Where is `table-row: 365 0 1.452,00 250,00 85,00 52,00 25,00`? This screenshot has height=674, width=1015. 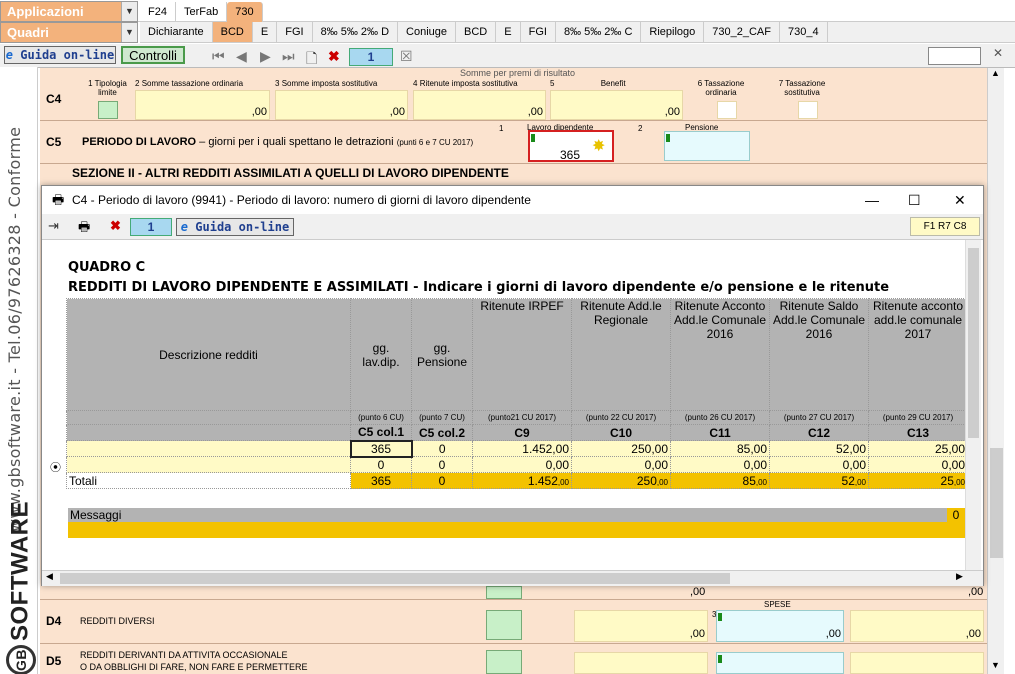 table-row: 365 0 1.452,00 250,00 85,00 52,00 25,00 is located at coordinates (517, 448).